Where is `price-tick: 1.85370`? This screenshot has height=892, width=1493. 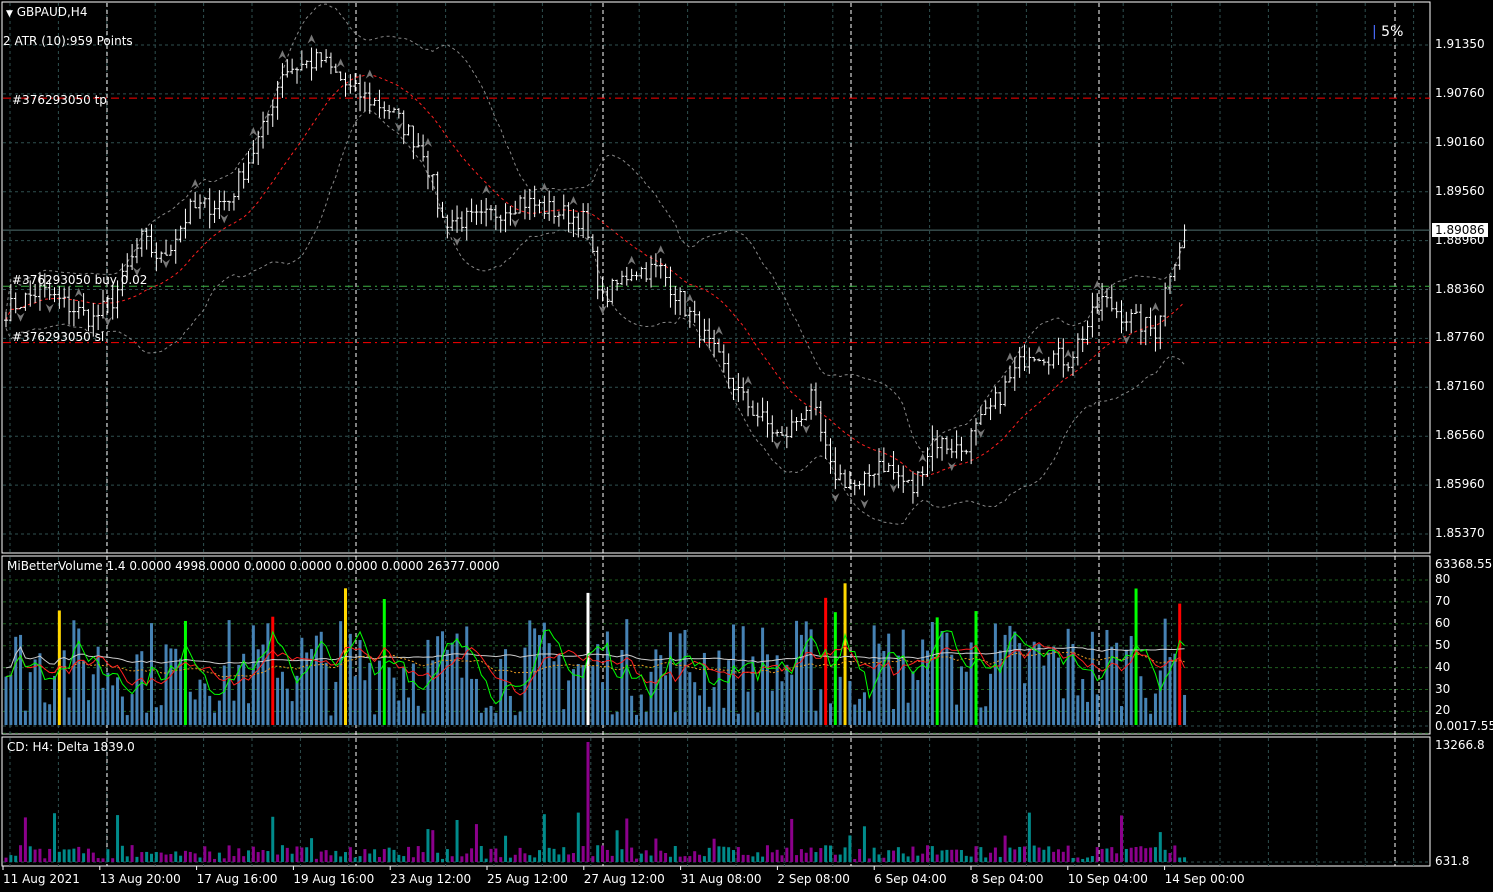
price-tick: 1.85370 is located at coordinates (1460, 533).